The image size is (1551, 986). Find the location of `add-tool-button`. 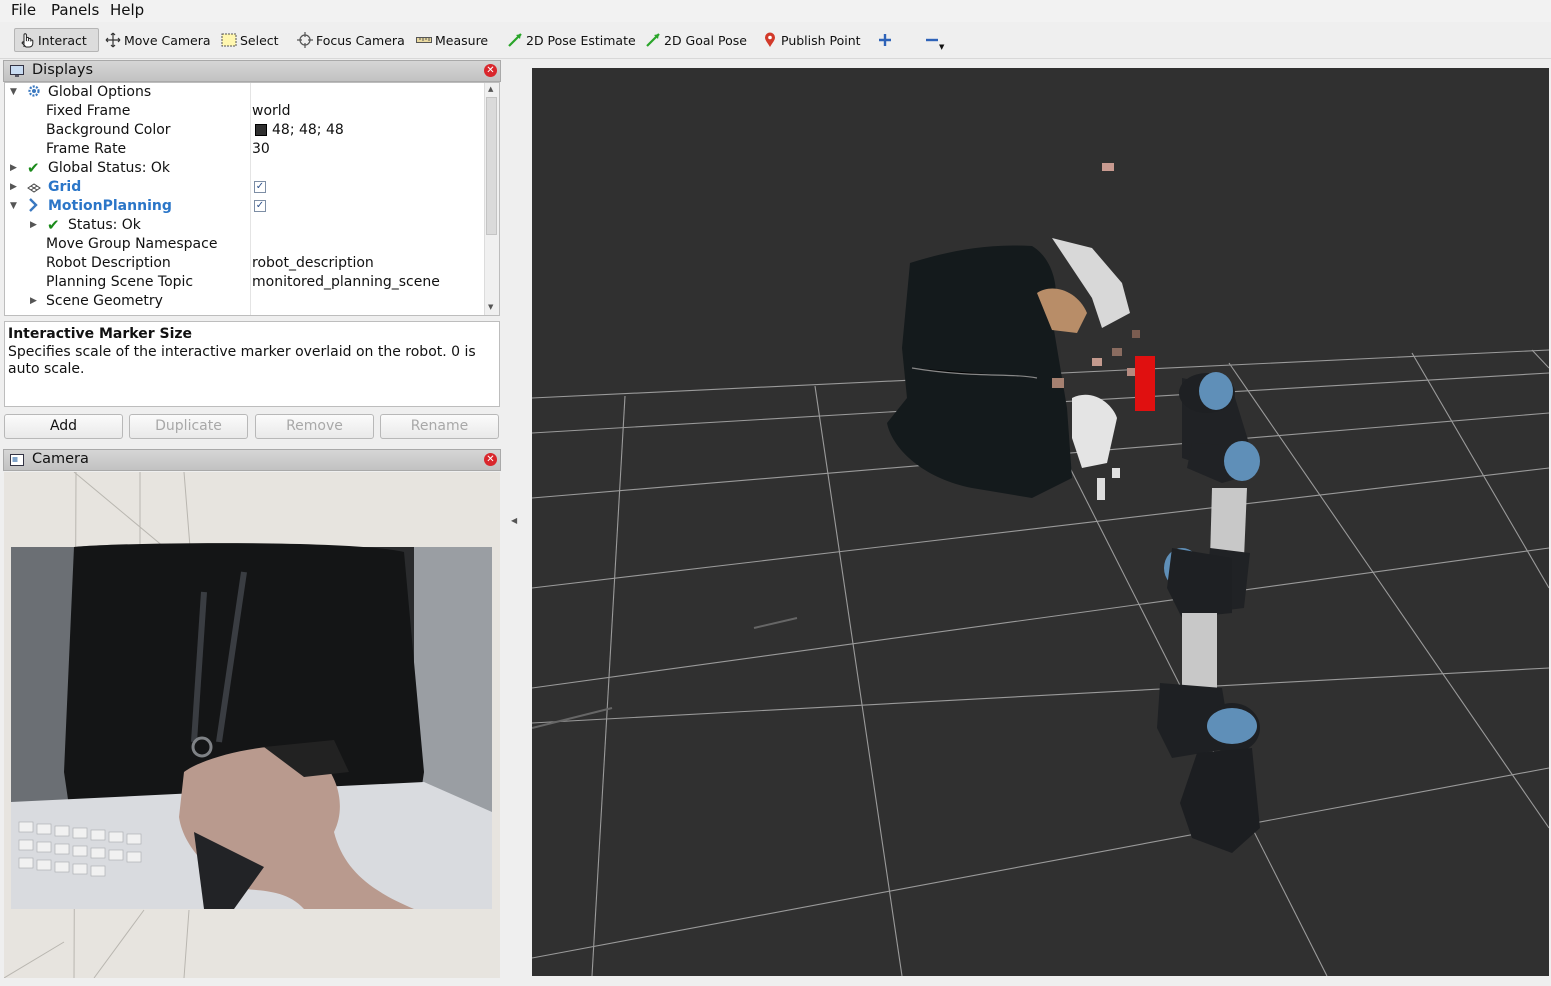

add-tool-button is located at coordinates (885, 40).